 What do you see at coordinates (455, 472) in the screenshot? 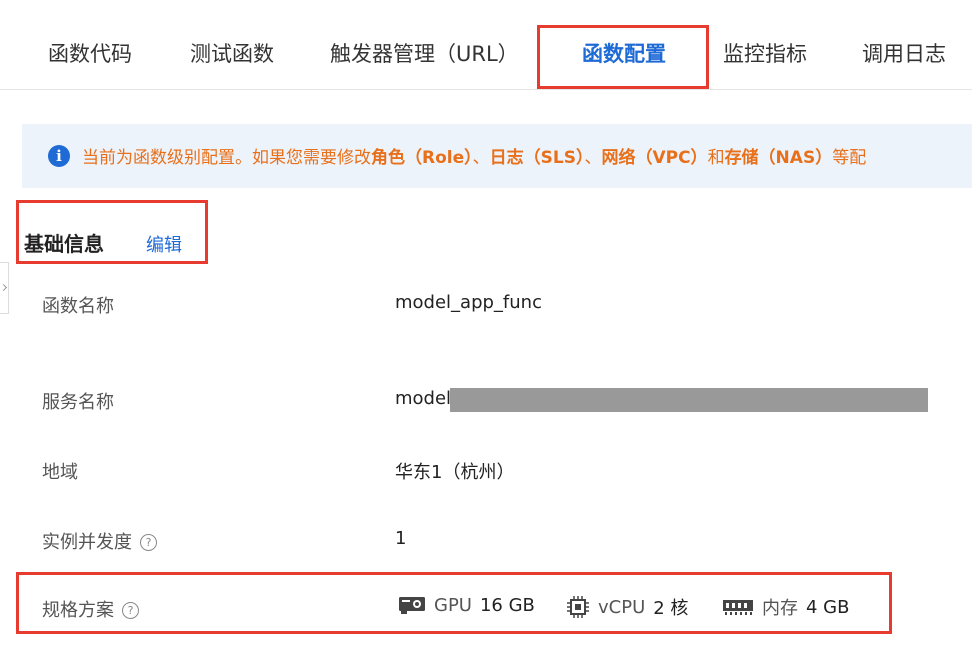
I see `value-region: 华东1（杭州）` at bounding box center [455, 472].